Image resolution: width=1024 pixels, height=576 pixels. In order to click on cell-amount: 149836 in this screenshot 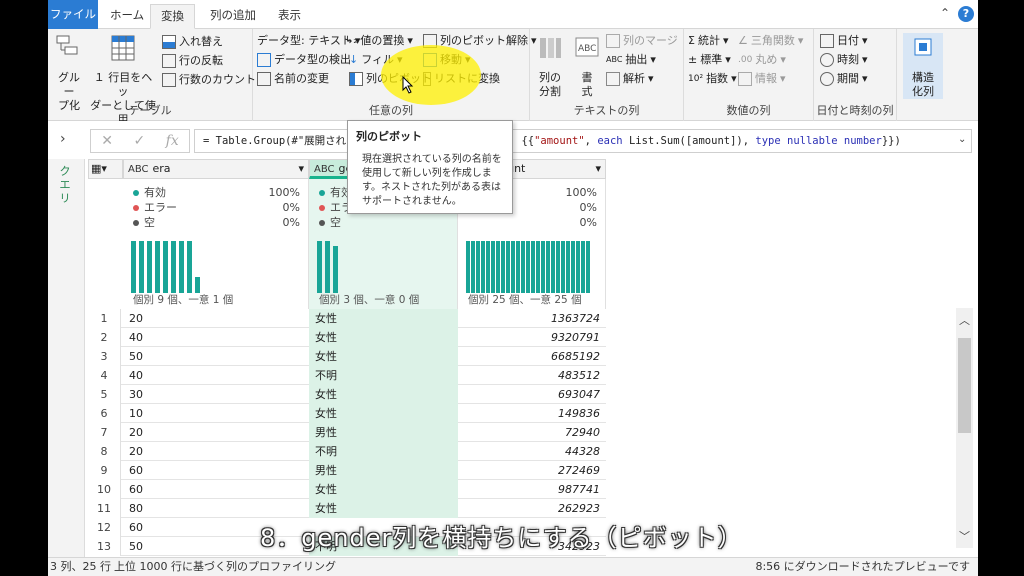, I will do `click(532, 413)`.